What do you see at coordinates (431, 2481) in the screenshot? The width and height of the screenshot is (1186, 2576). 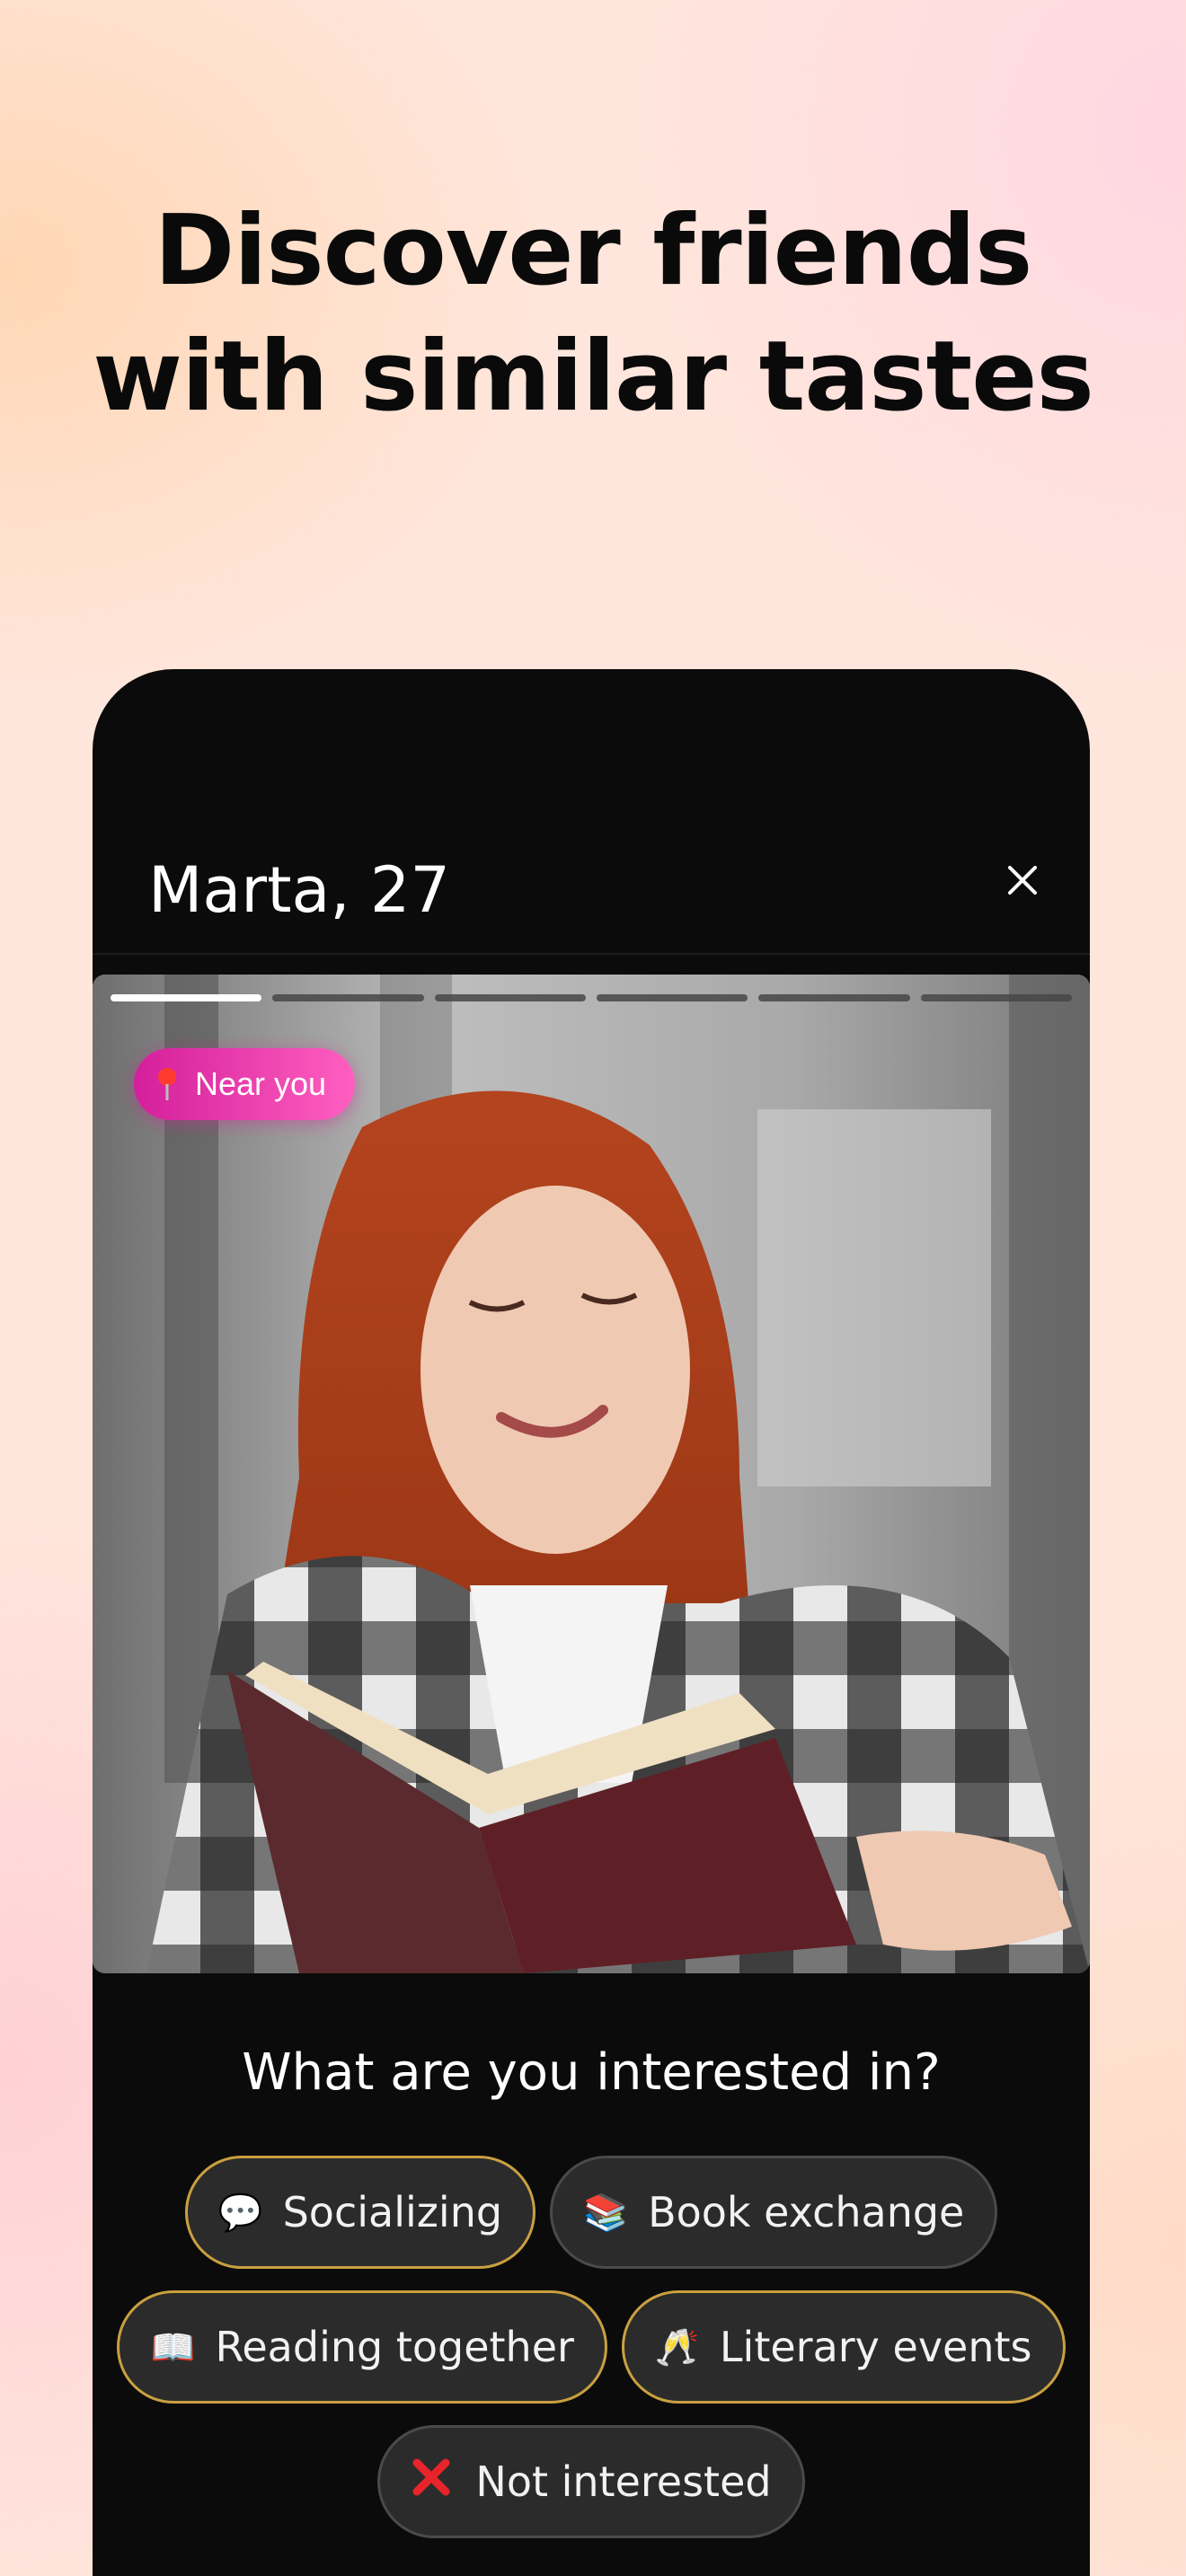 I see `red-x-icon` at bounding box center [431, 2481].